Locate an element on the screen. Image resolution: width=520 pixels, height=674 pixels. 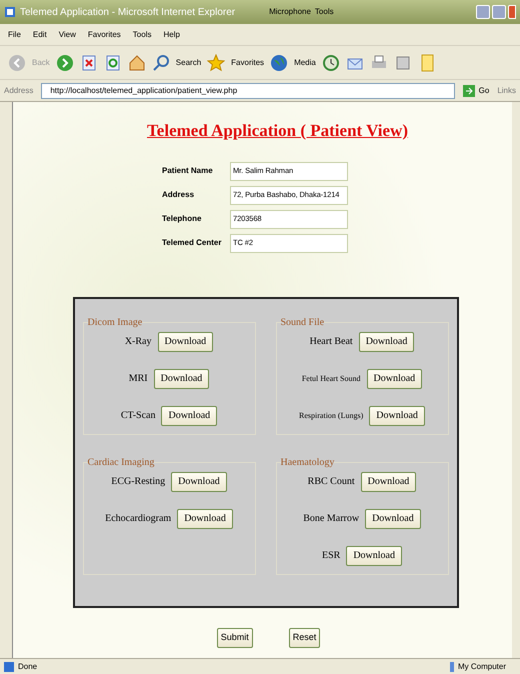
menu-item: File is located at coordinates (14, 34).